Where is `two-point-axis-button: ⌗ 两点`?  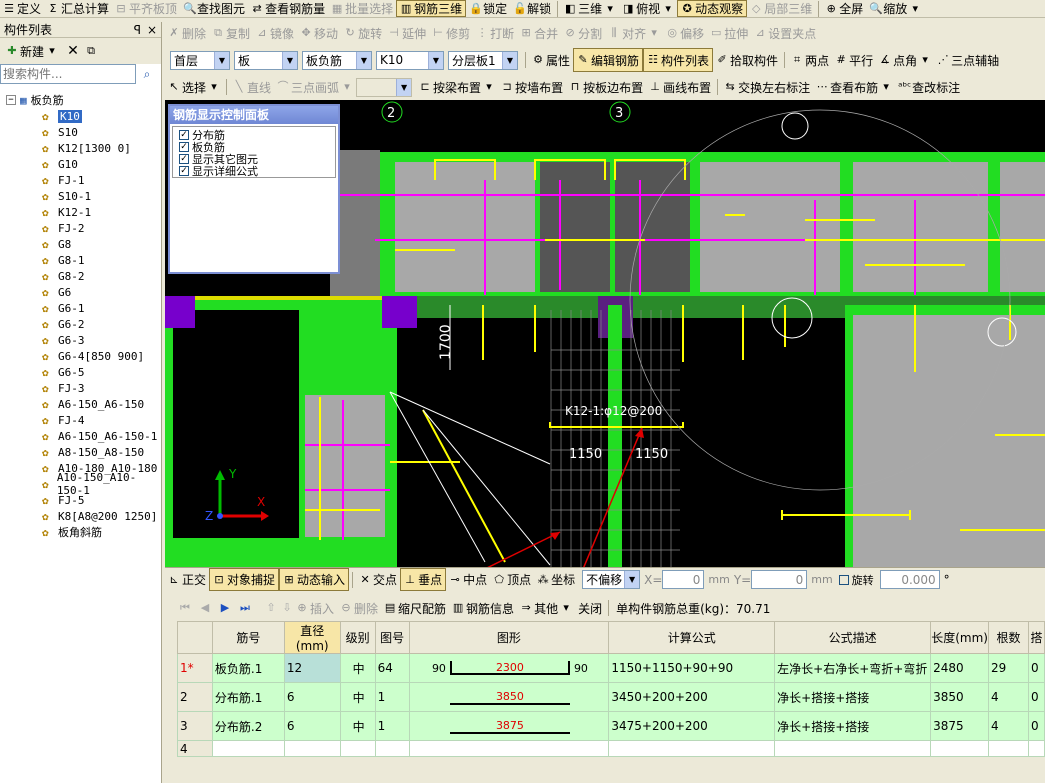
two-point-axis-button: ⌗ 两点 is located at coordinates (810, 60).